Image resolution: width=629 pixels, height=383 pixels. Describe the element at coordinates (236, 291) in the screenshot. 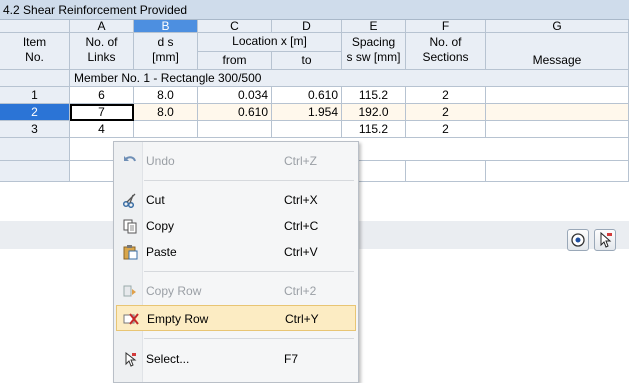

I see `menu-item-copy-row: Copy Row Ctrl+2` at that location.